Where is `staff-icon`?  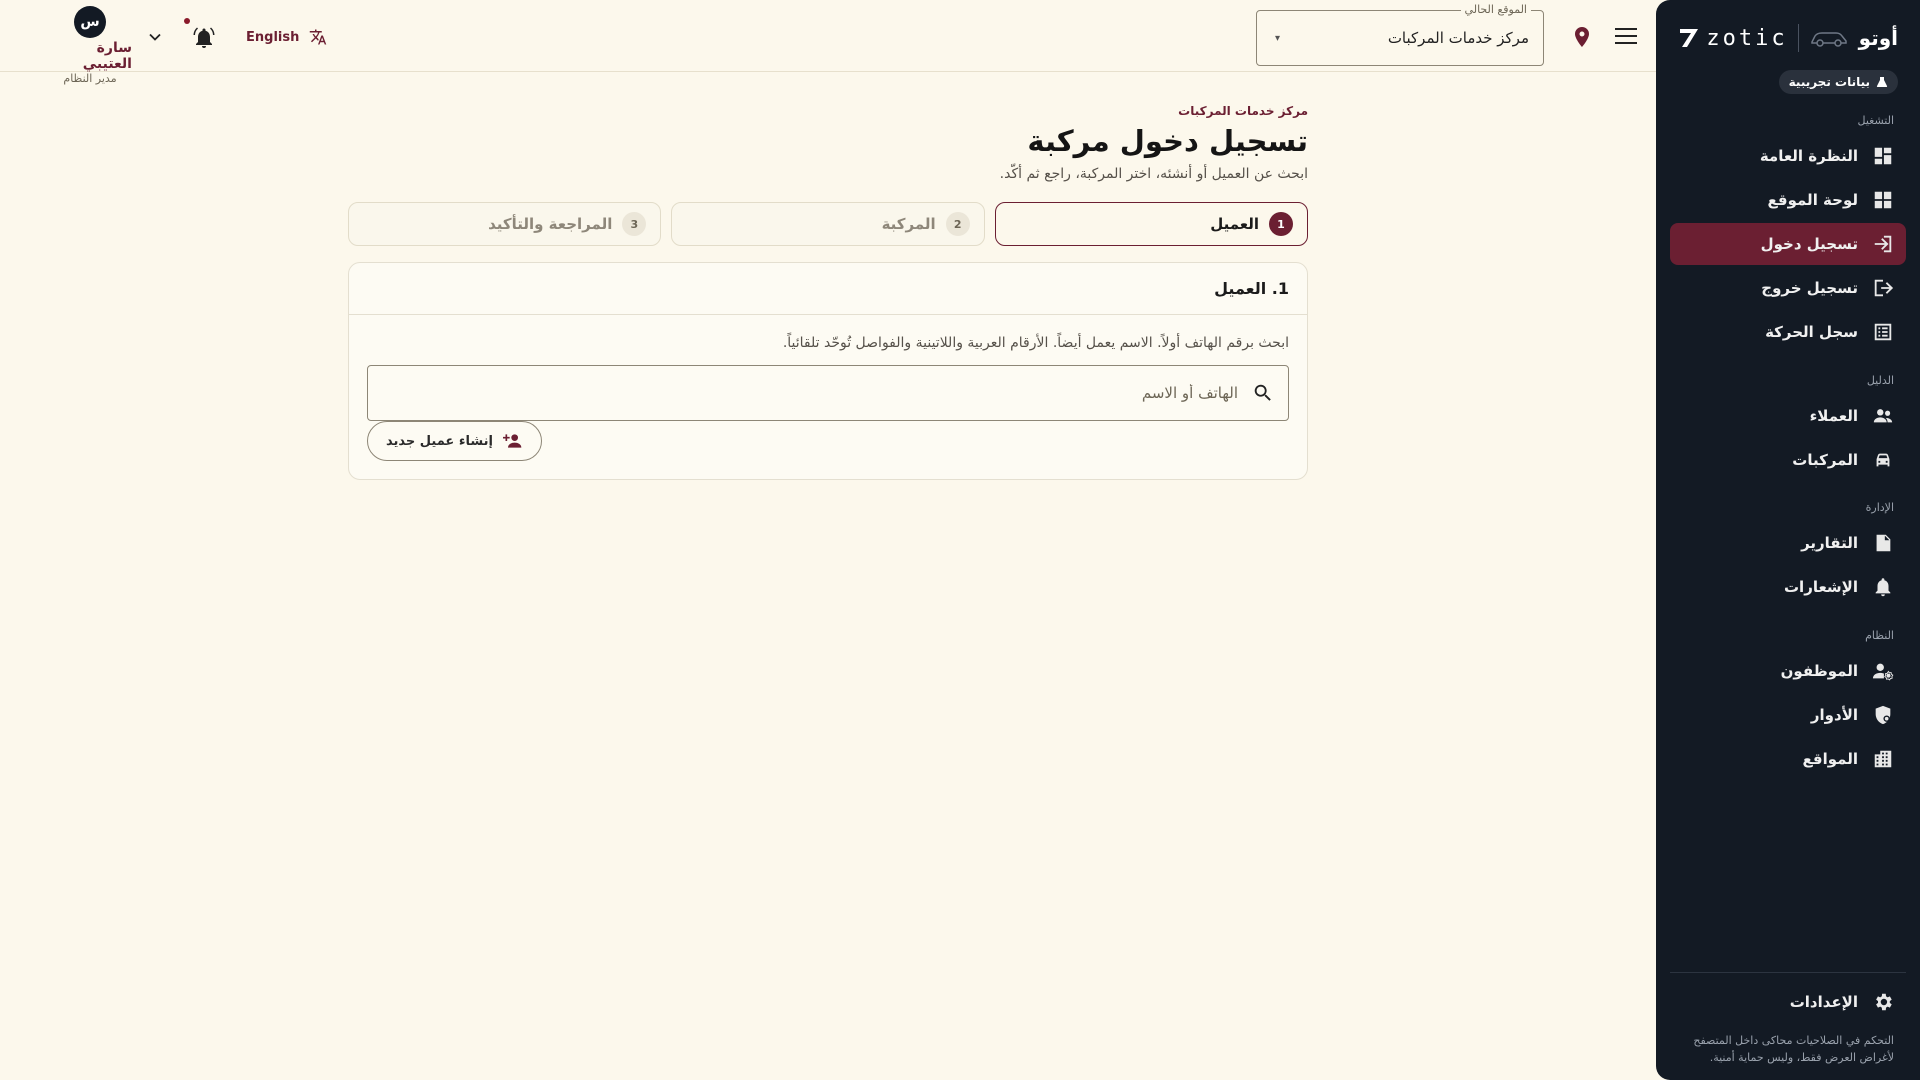 staff-icon is located at coordinates (1883, 672).